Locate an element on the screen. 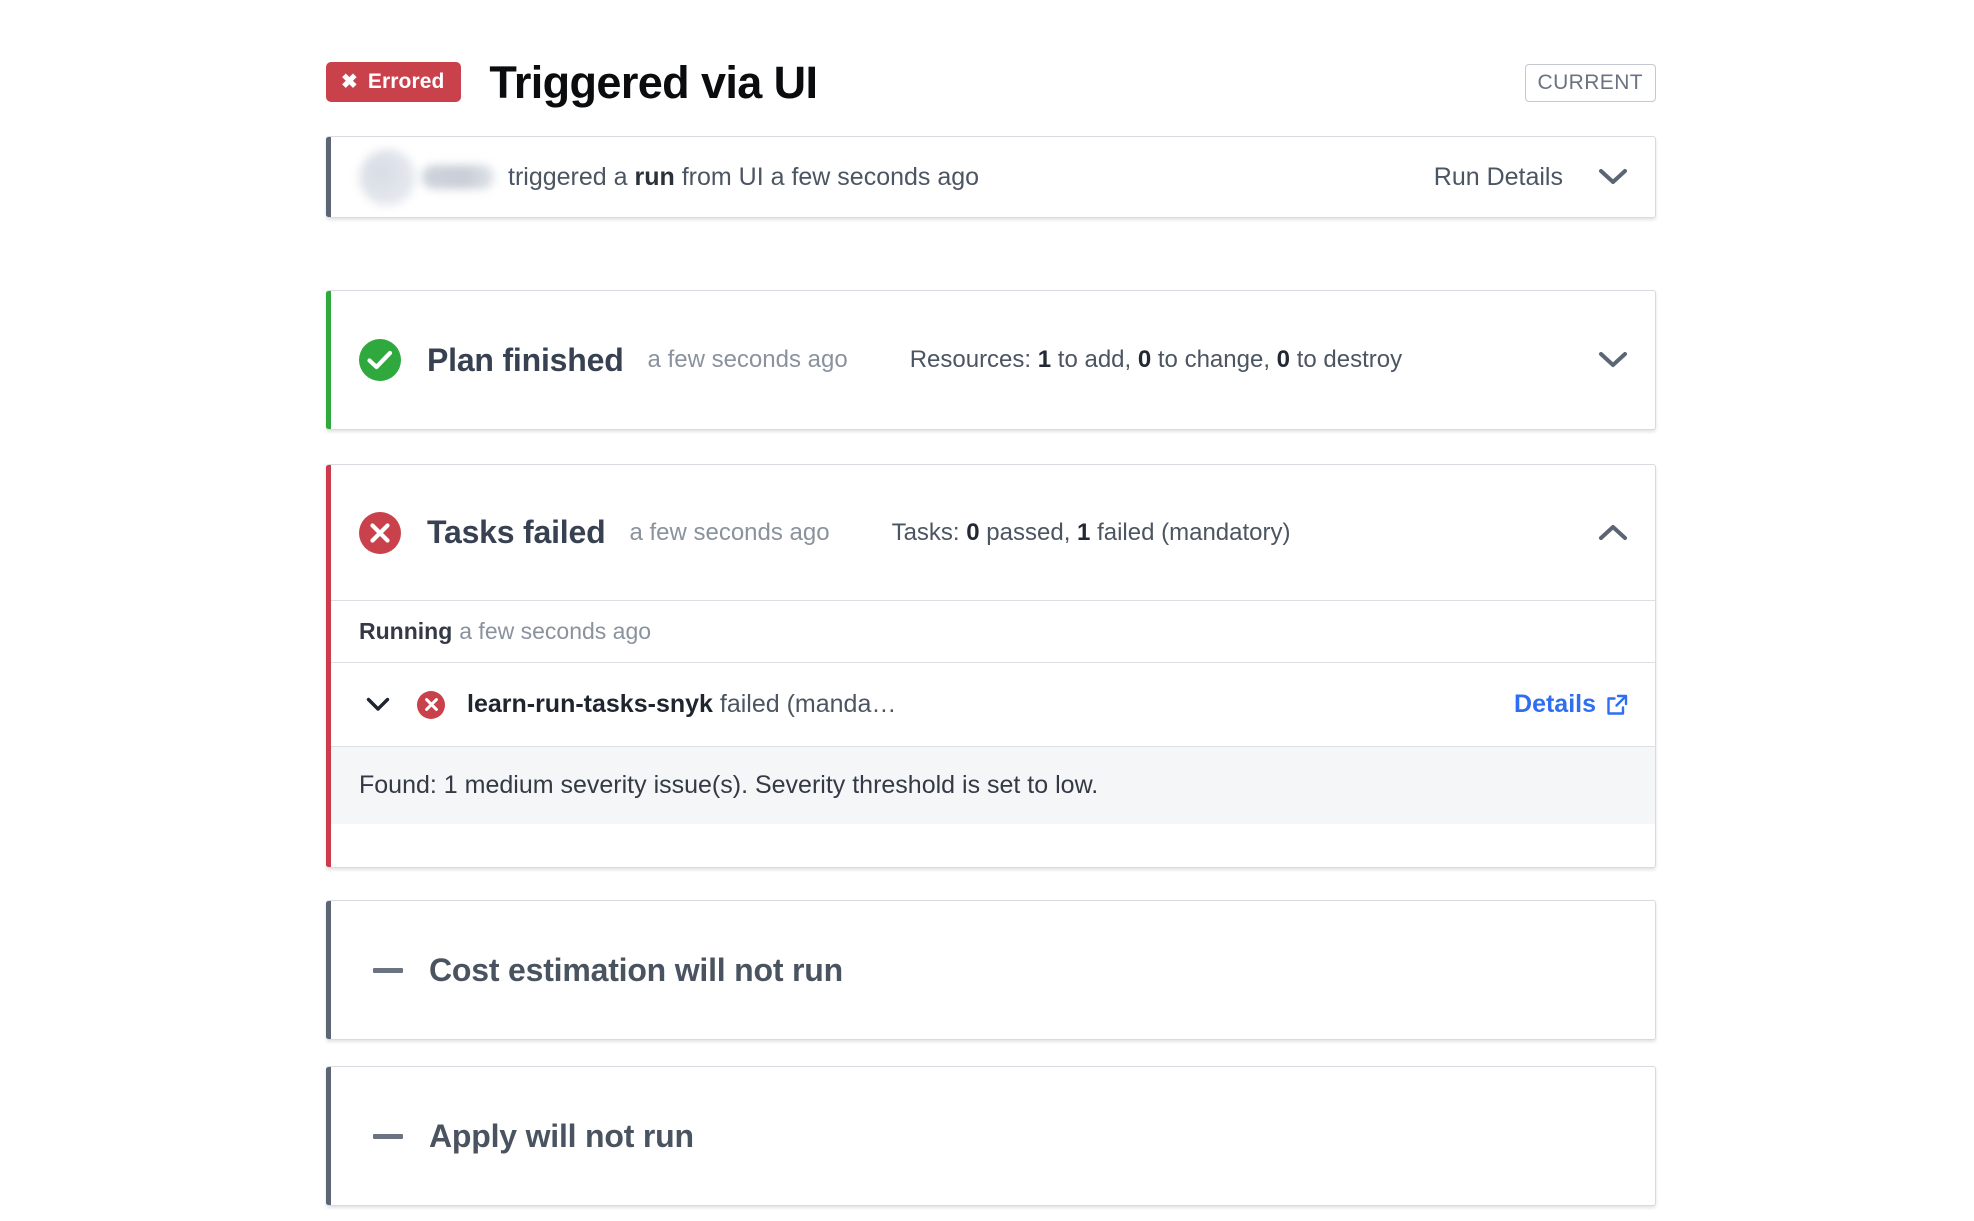 This screenshot has height=1221, width=1974. status-badge-label: Errored is located at coordinates (406, 81).